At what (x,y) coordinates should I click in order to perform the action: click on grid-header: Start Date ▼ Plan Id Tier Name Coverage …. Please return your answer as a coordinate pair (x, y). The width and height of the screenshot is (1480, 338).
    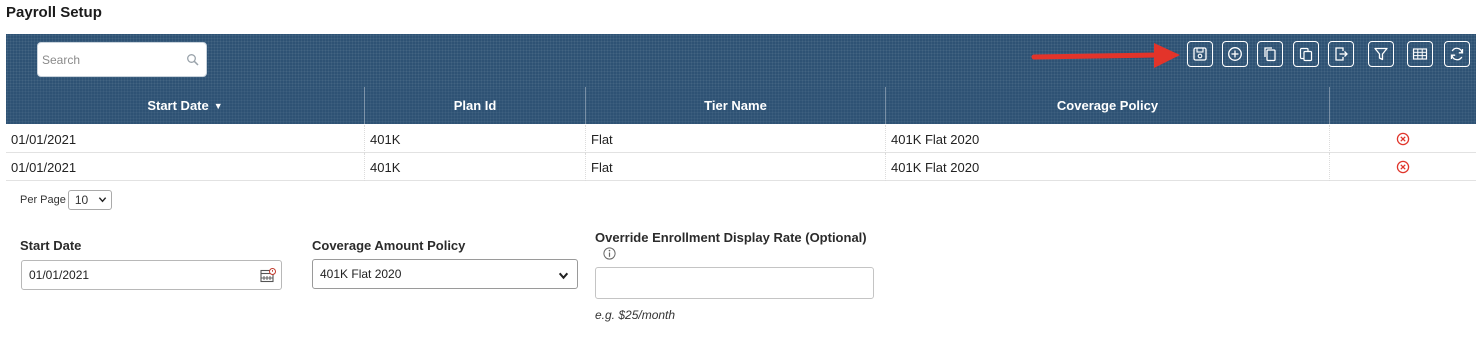
    Looking at the image, I should click on (741, 105).